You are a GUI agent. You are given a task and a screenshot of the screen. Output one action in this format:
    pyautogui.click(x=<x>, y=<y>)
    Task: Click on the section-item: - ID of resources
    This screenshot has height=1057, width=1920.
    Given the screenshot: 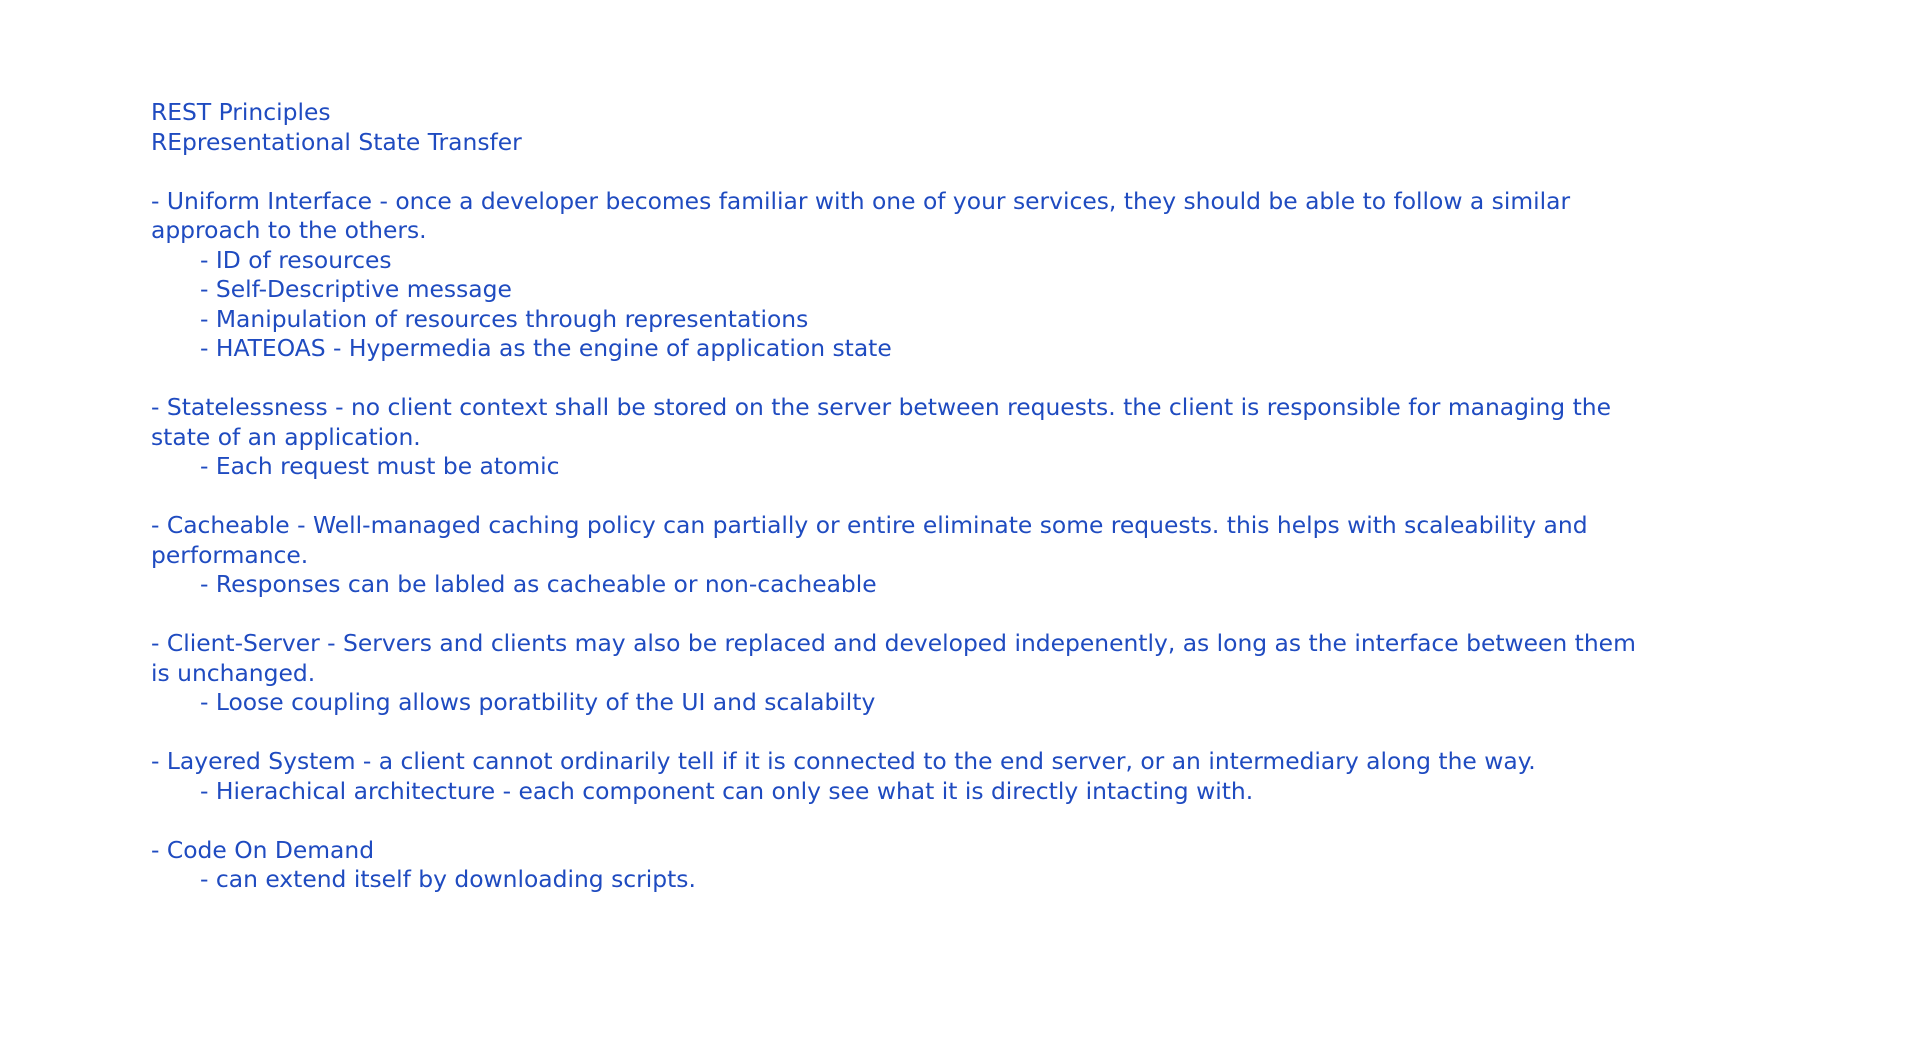 What is the action you would take?
    pyautogui.click(x=296, y=259)
    